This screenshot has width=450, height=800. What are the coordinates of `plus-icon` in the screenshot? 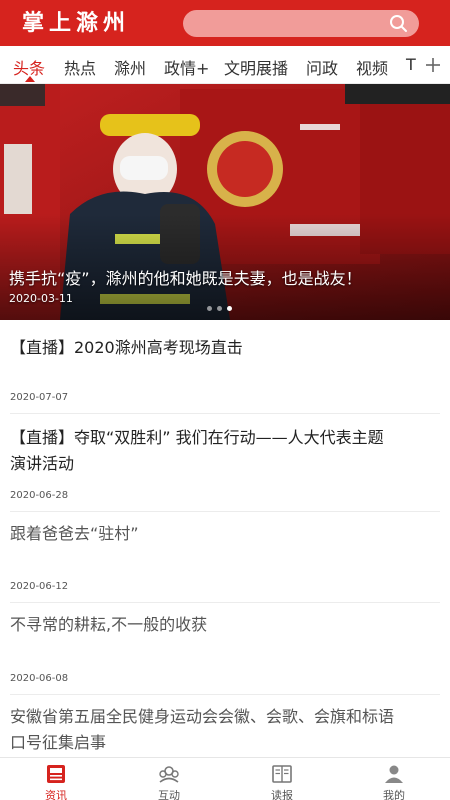 It's located at (433, 65).